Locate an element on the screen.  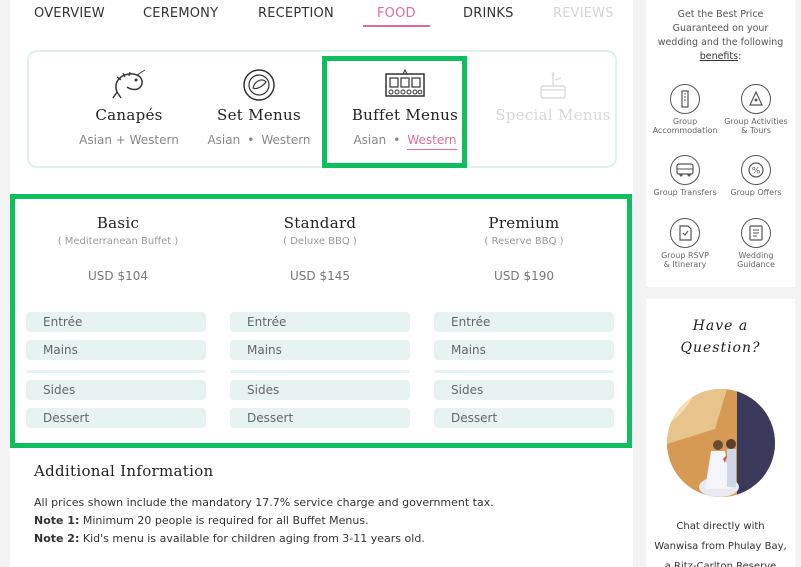
menu-type-buffet-menus: Buffet Menus Asian • Western is located at coordinates (405, 109).